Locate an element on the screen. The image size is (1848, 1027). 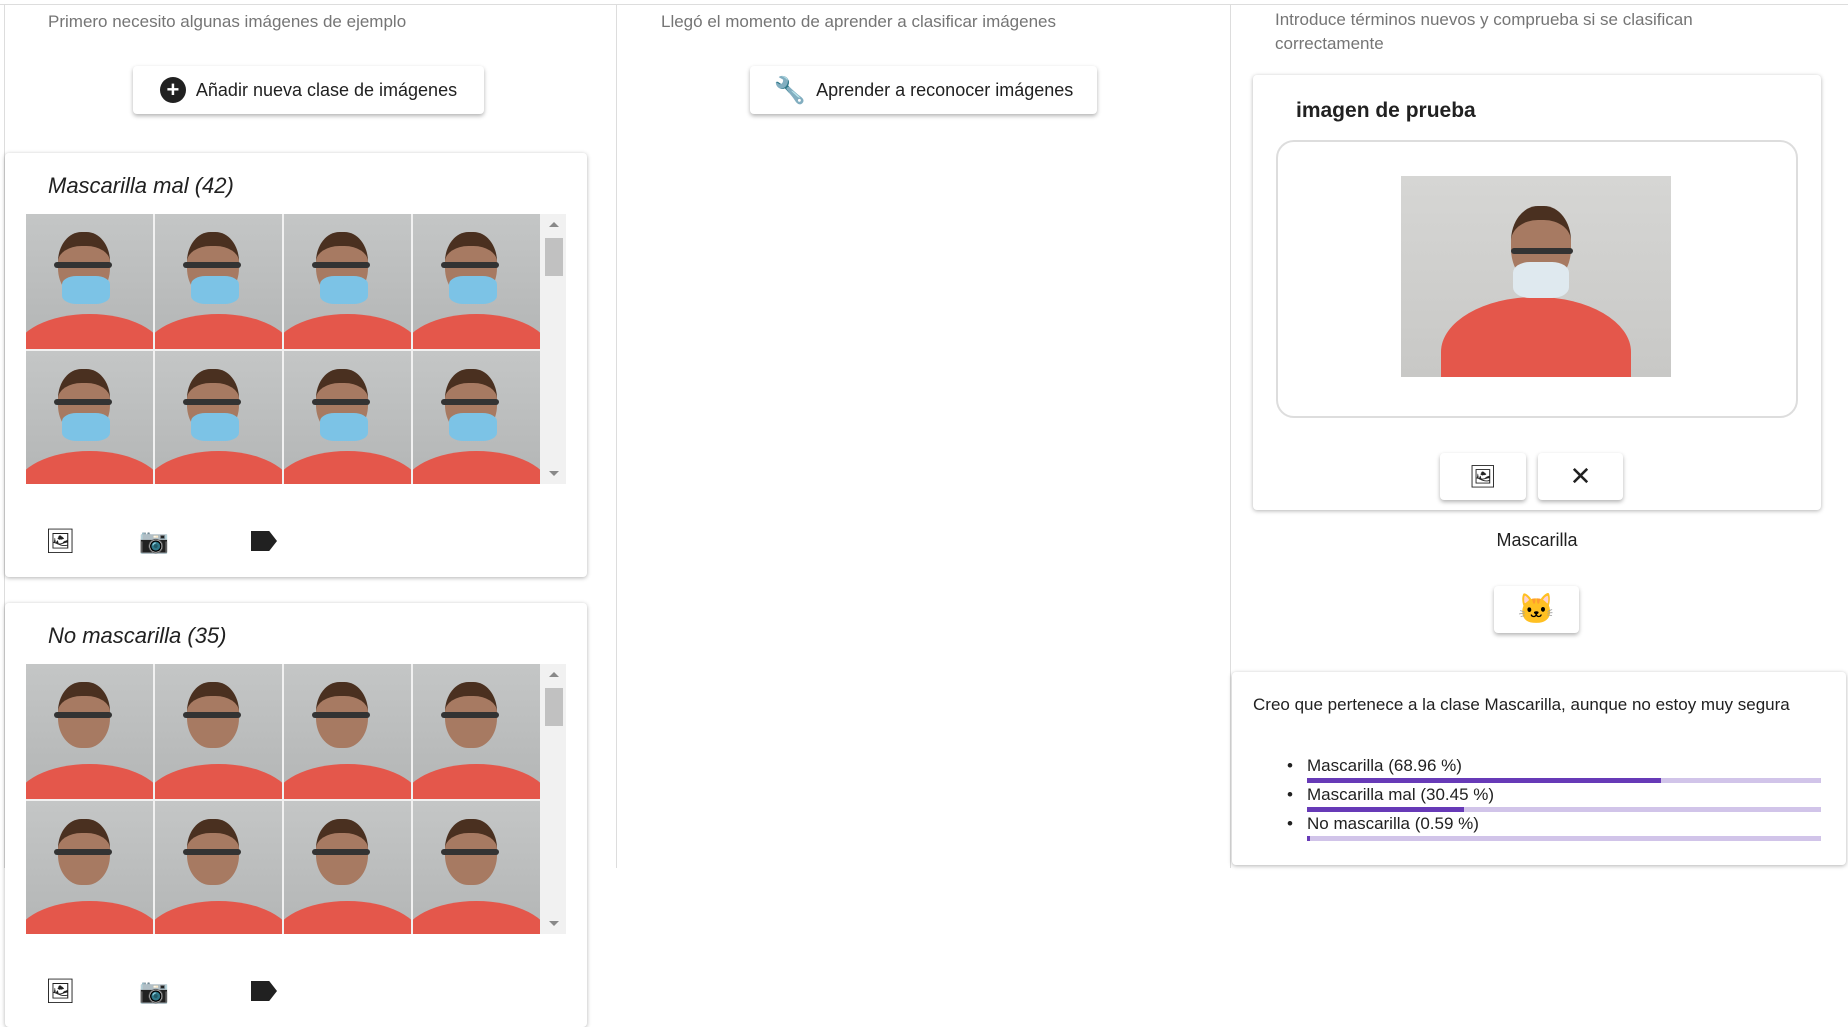
train-button: 🔧 Aprender a reconocer imágenes is located at coordinates (923, 90).